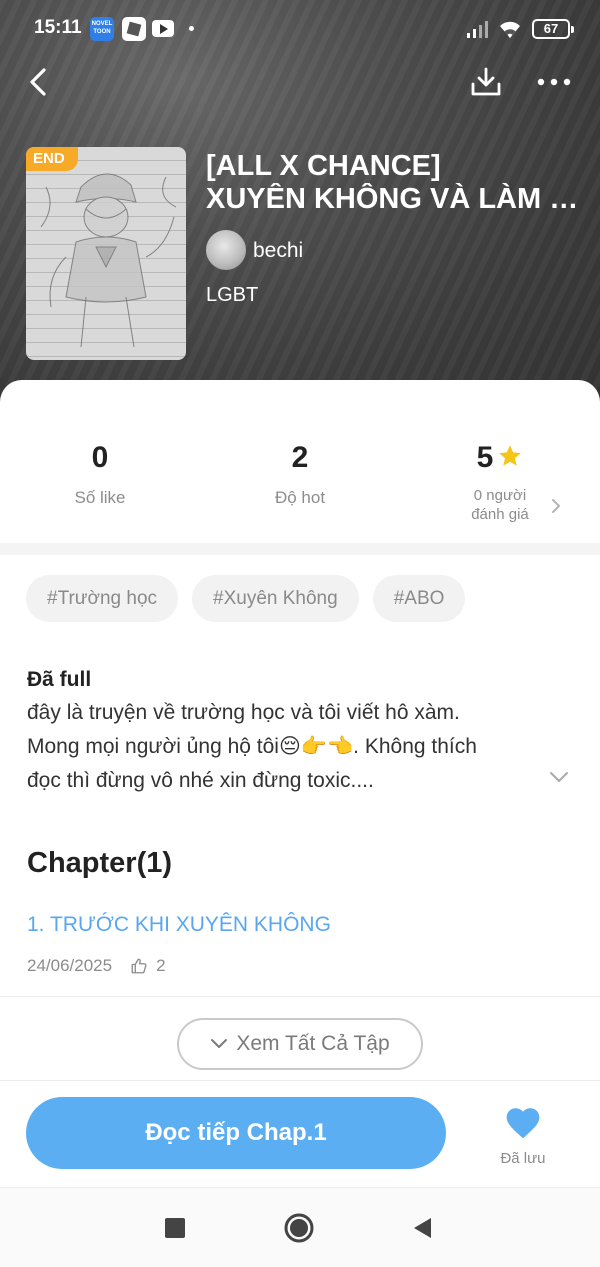 The width and height of the screenshot is (600, 1267). Describe the element at coordinates (300, 457) in the screenshot. I see `hot-count: 2` at that location.